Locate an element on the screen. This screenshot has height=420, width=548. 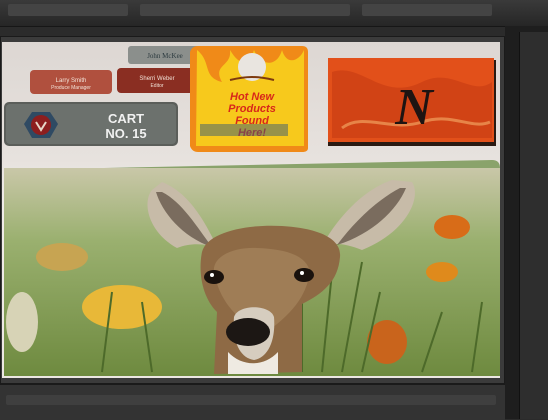
top-toolbar is located at coordinates (274, 13).